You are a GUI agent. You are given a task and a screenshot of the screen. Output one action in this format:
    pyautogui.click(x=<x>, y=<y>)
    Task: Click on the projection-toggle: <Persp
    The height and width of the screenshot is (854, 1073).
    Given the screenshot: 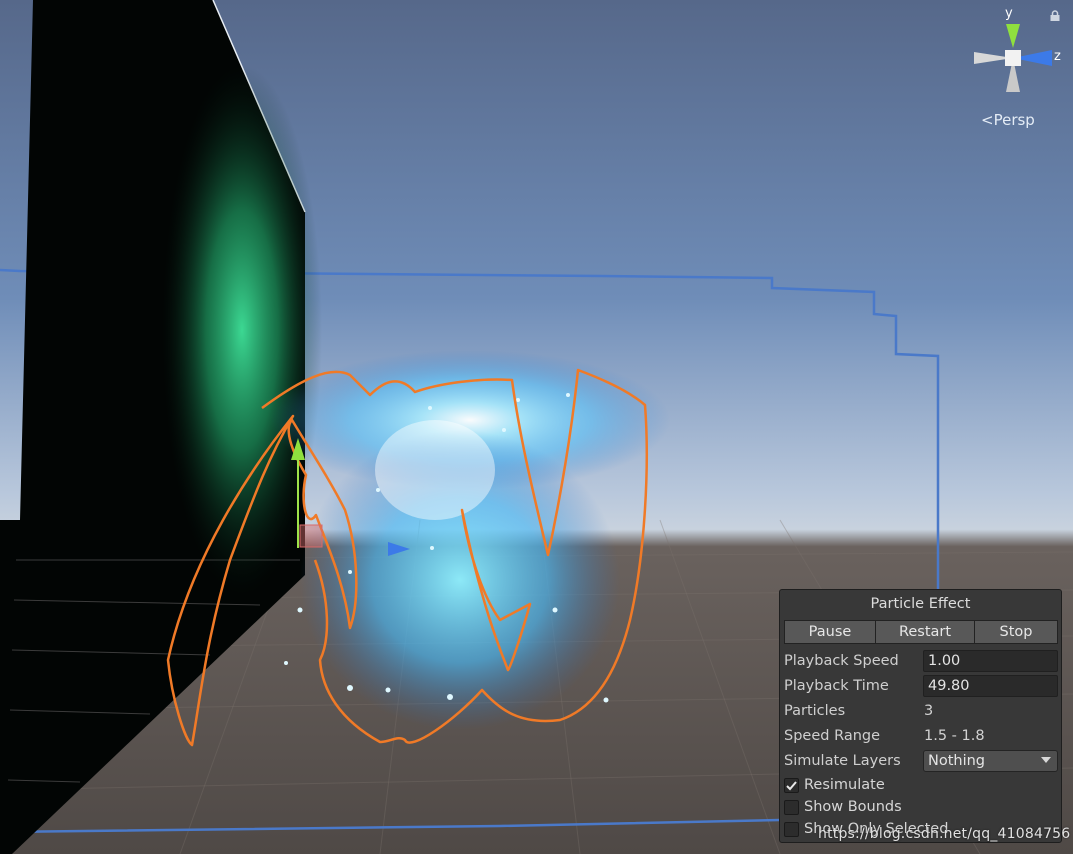 What is the action you would take?
    pyautogui.click(x=1008, y=120)
    